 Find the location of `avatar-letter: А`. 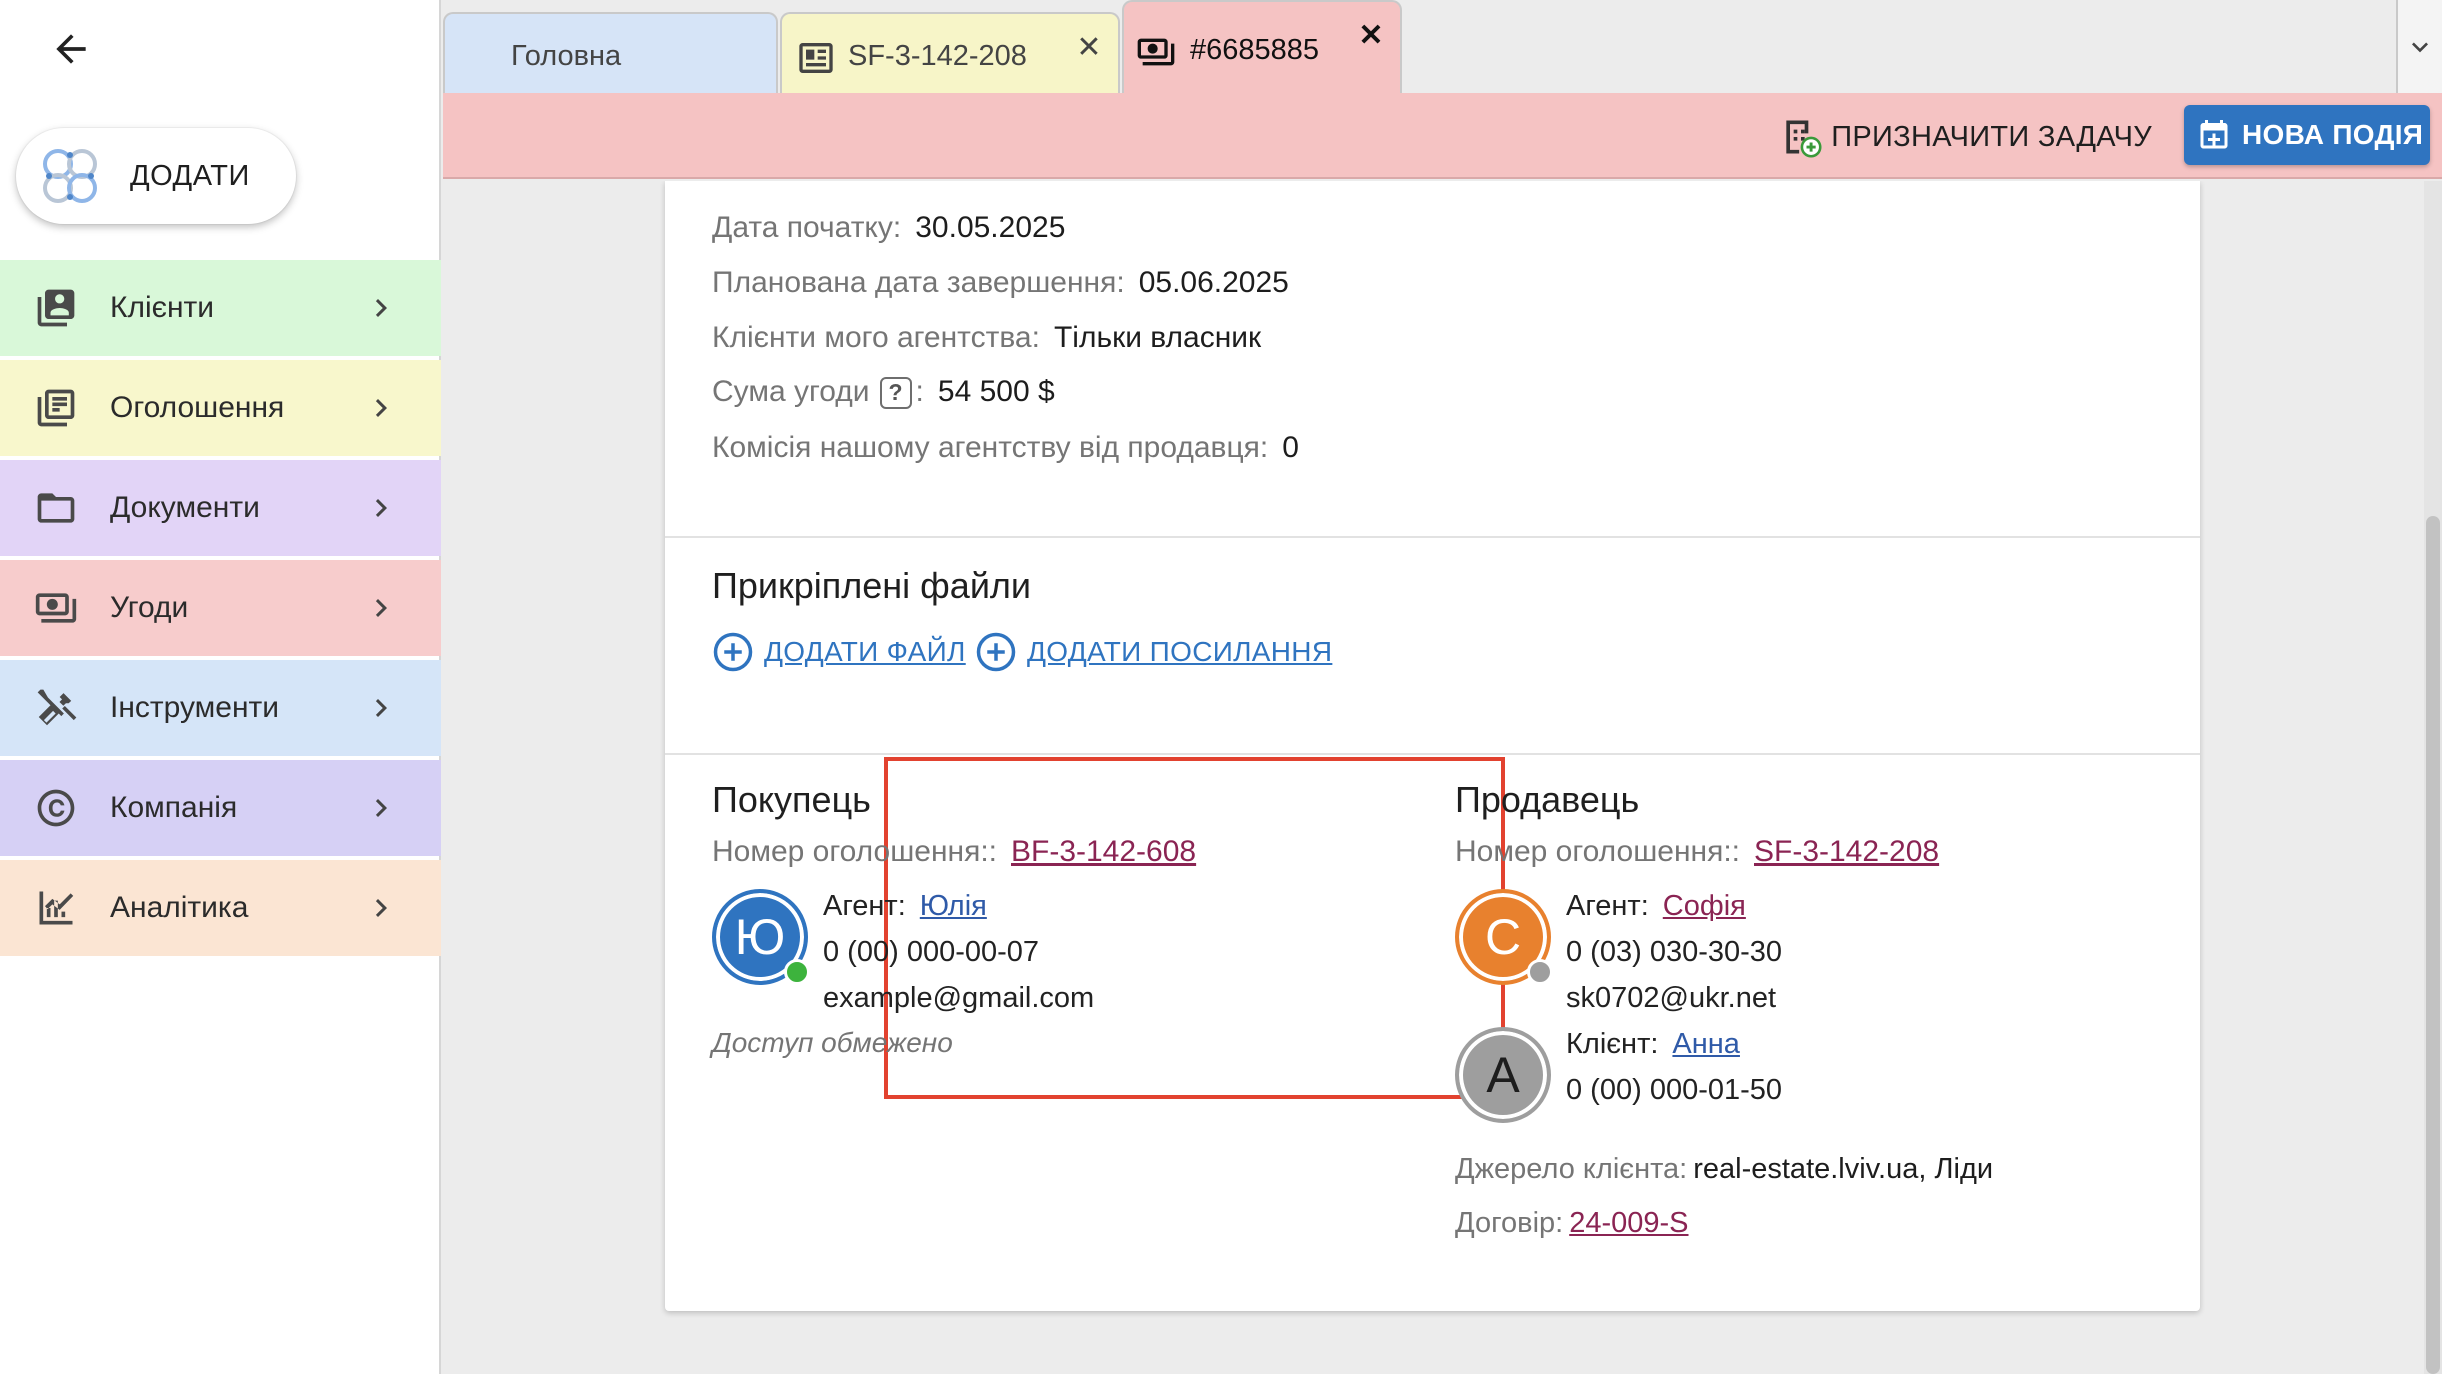

avatar-letter: А is located at coordinates (1503, 1075).